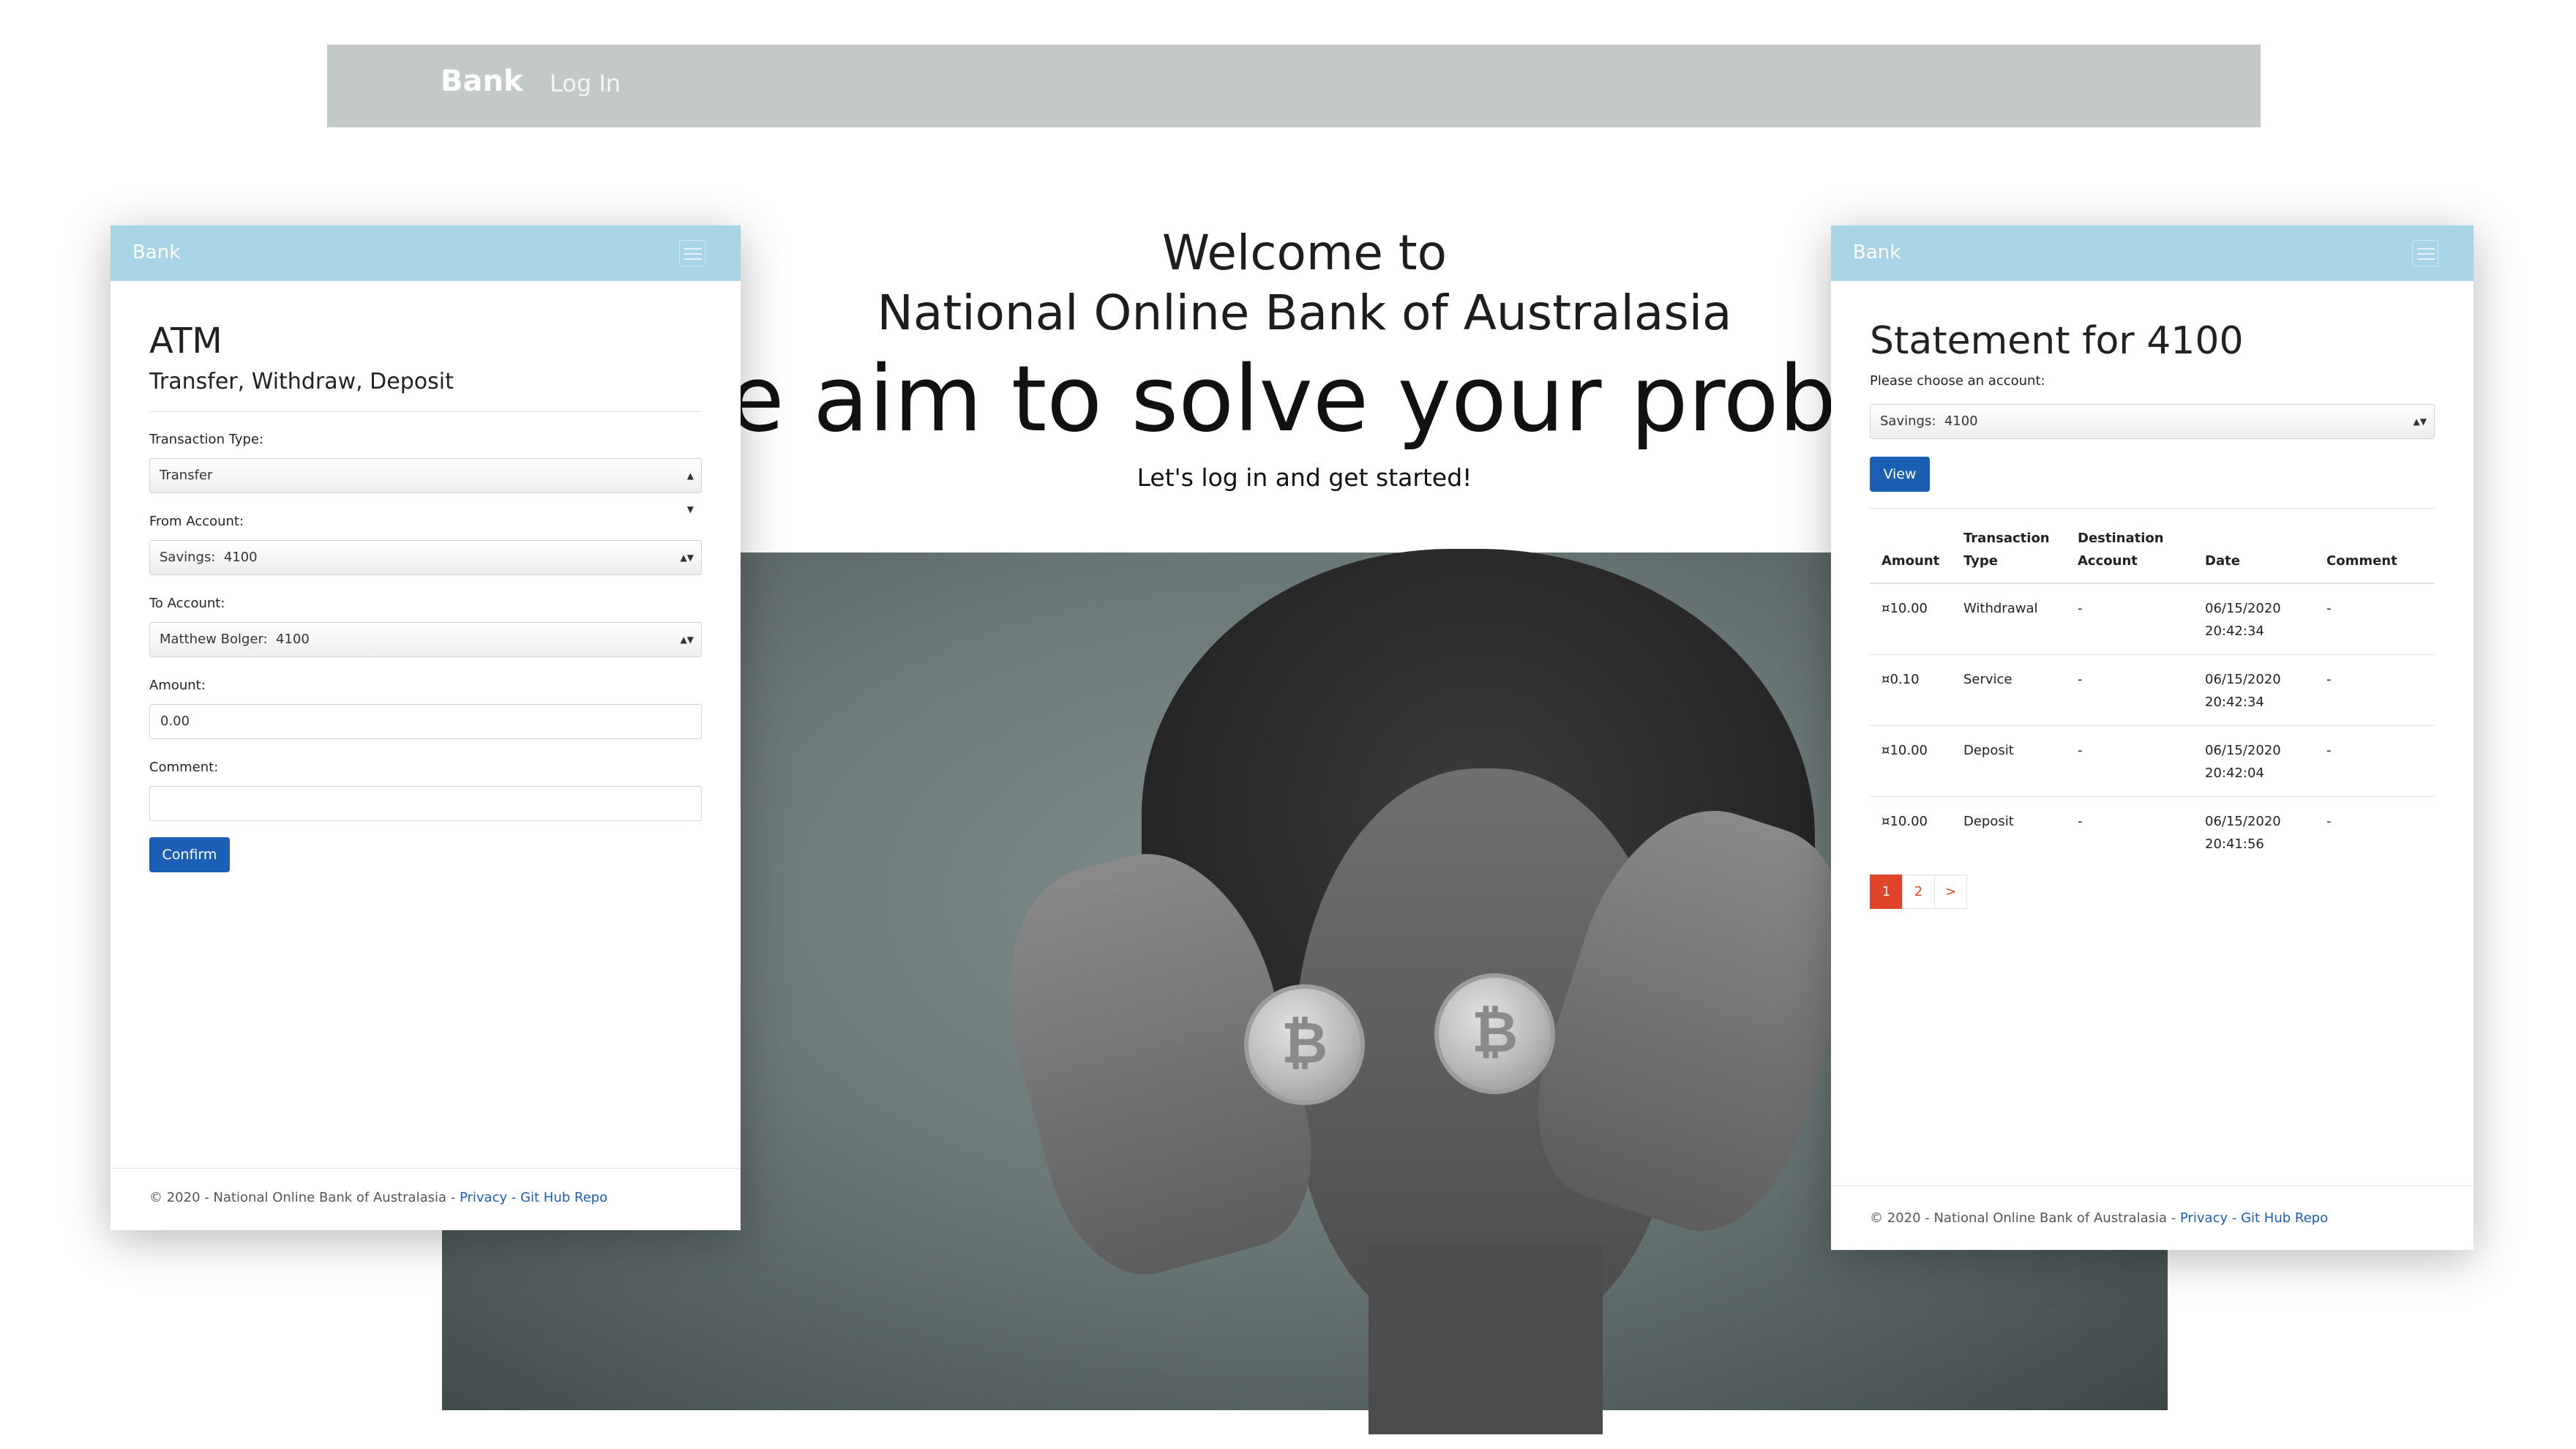  What do you see at coordinates (235, 639) in the screenshot?
I see `to-account-value: Matthew Bolger: 4100` at bounding box center [235, 639].